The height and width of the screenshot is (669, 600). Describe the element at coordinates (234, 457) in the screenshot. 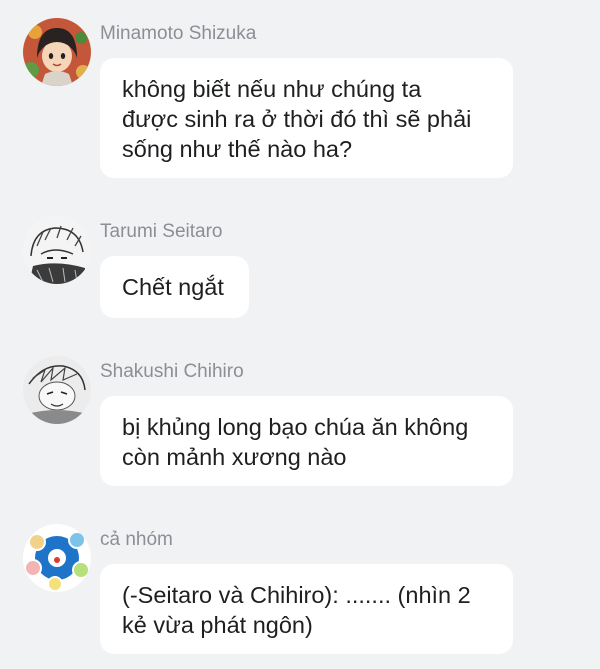

I see `message-text-line: còn mảnh xương nào` at that location.